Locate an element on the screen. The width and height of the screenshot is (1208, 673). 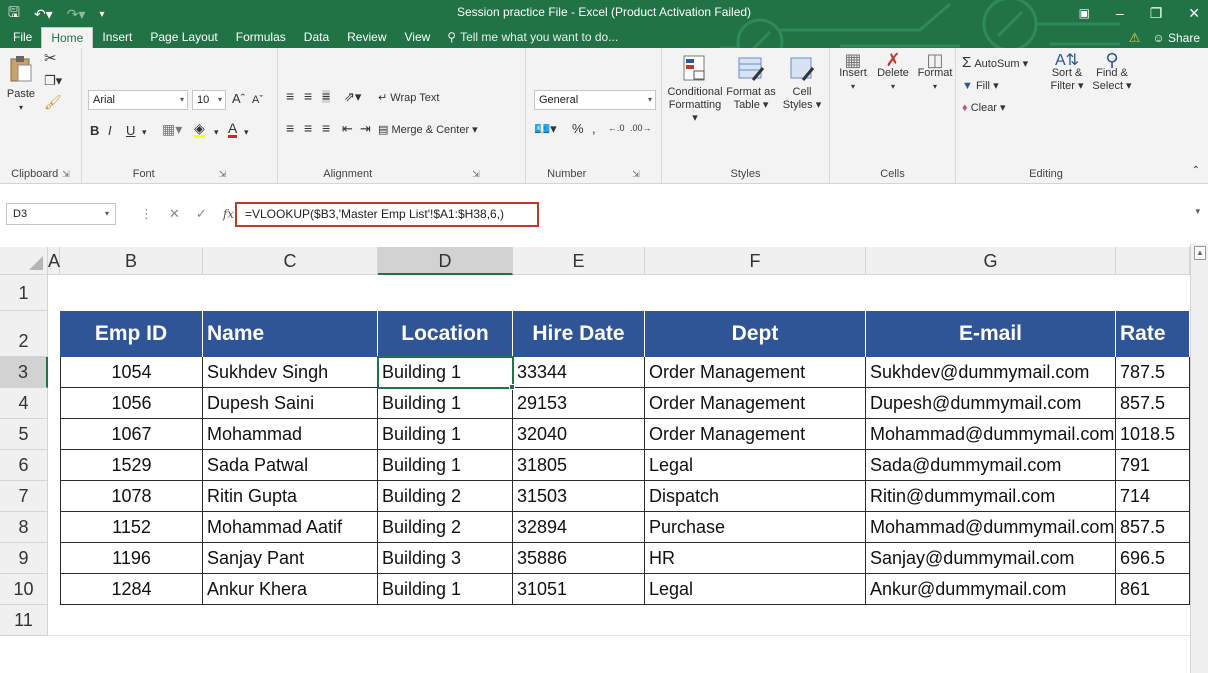
table-cell: 787.5 is located at coordinates (1153, 372).